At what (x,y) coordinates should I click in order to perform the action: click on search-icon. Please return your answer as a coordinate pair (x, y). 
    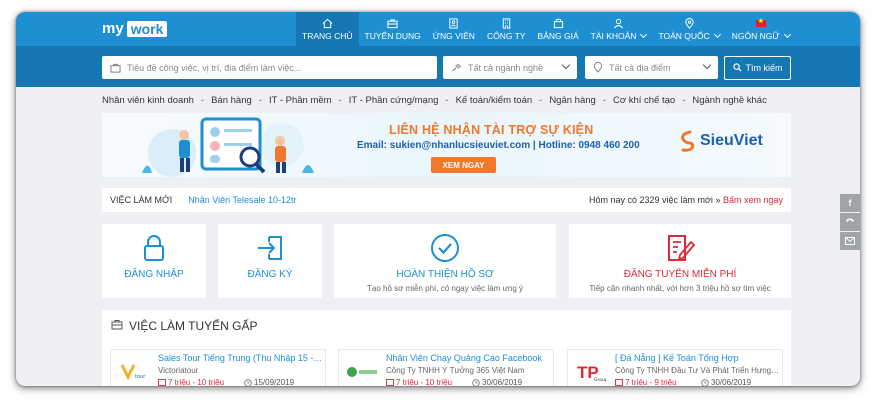
    Looking at the image, I should click on (737, 68).